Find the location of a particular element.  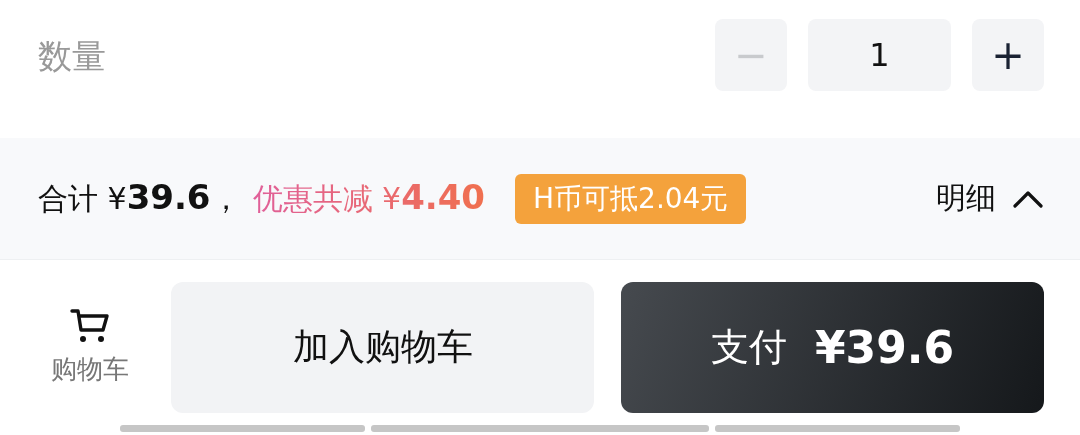

quantity-label: 数量 is located at coordinates (72, 56).